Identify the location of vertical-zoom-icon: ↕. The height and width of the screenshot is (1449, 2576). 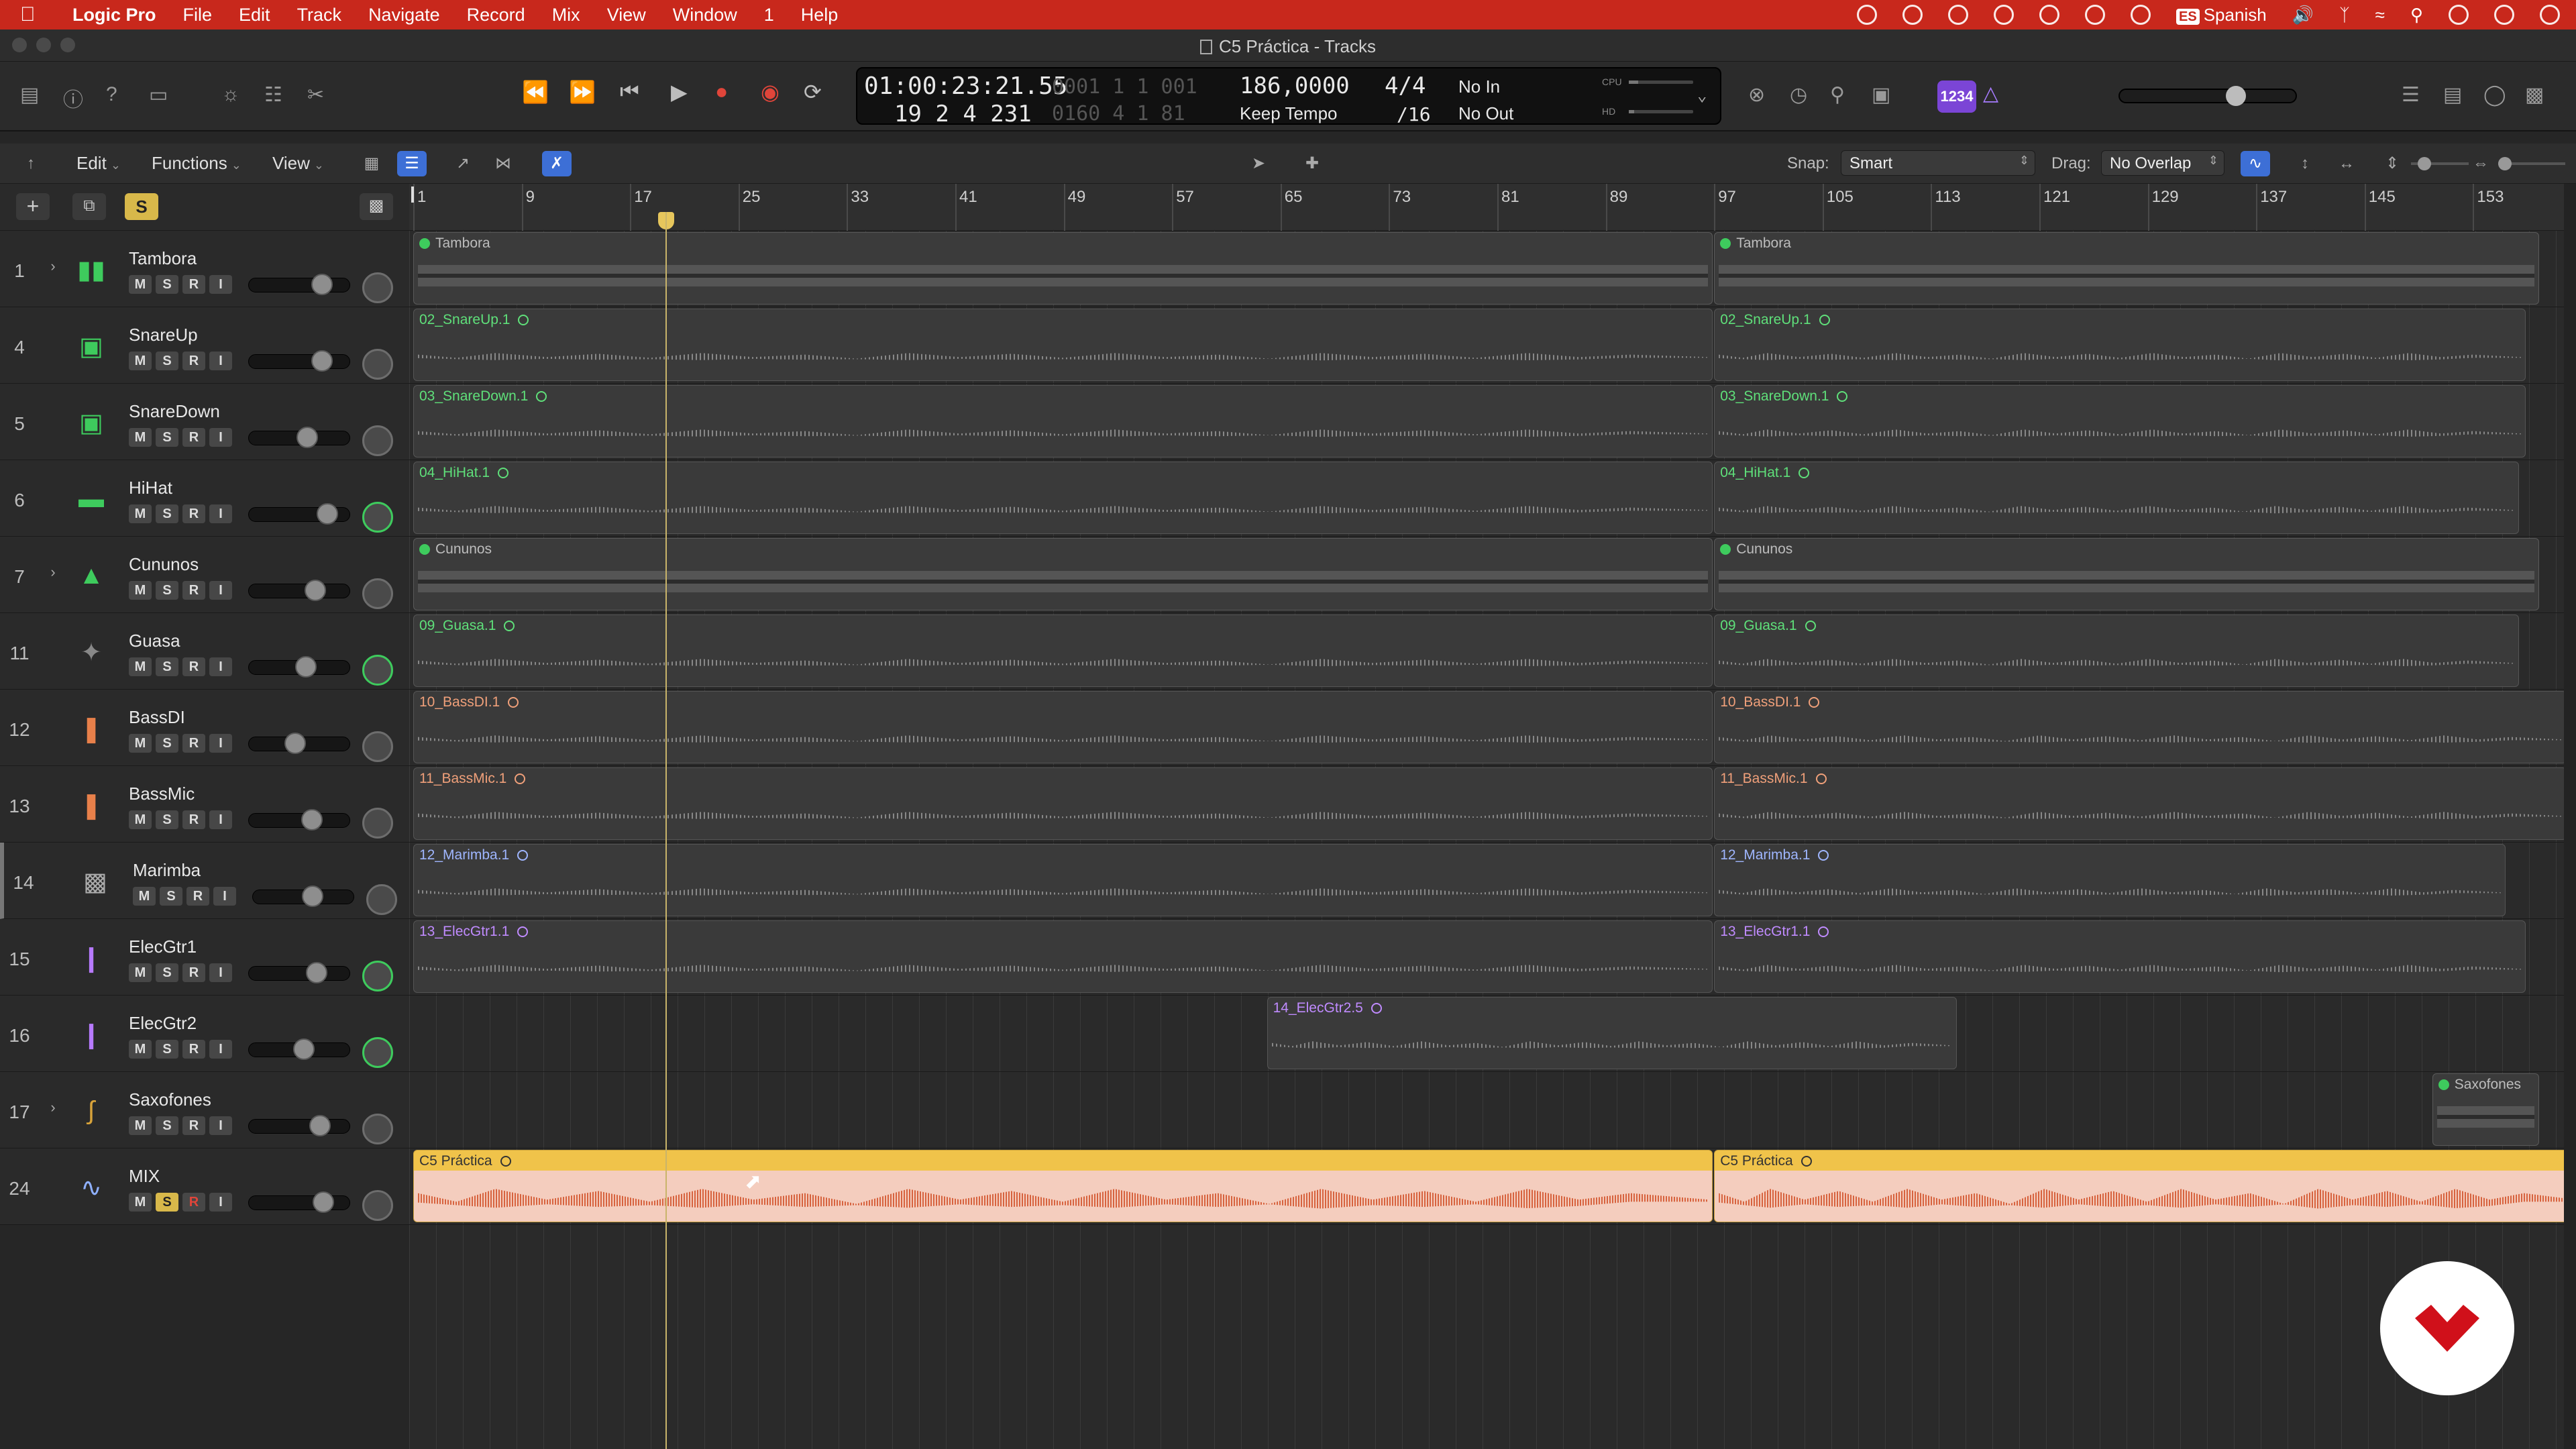
(2305, 163).